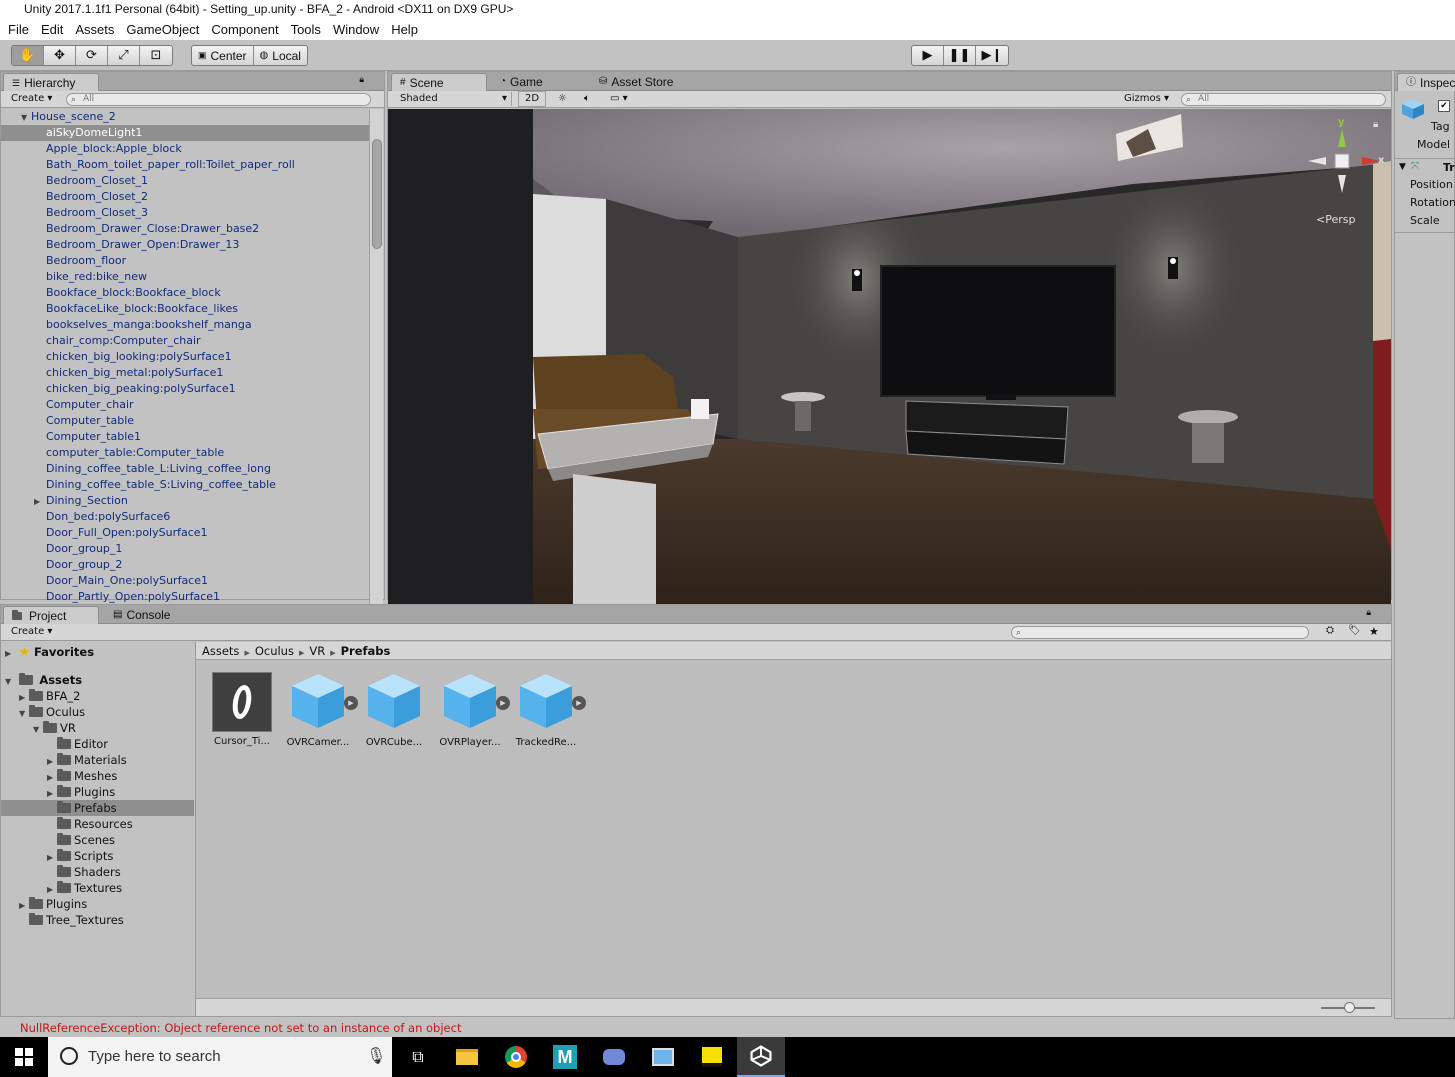  What do you see at coordinates (280, 55) in the screenshot?
I see `pivot-space-button: ◍ Local` at bounding box center [280, 55].